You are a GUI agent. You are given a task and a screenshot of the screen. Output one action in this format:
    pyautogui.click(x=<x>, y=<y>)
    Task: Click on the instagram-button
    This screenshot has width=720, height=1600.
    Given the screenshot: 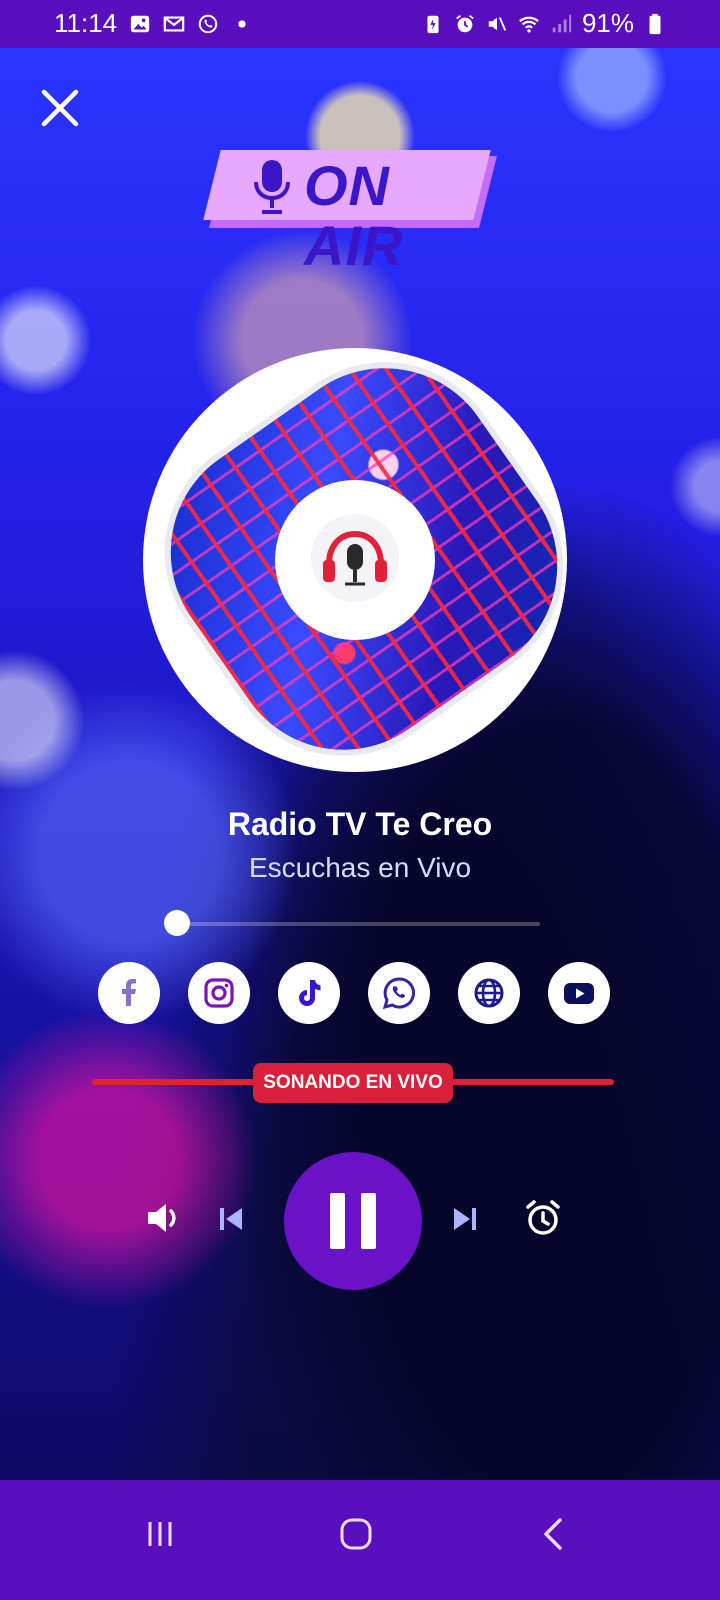 What is the action you would take?
    pyautogui.click(x=219, y=993)
    